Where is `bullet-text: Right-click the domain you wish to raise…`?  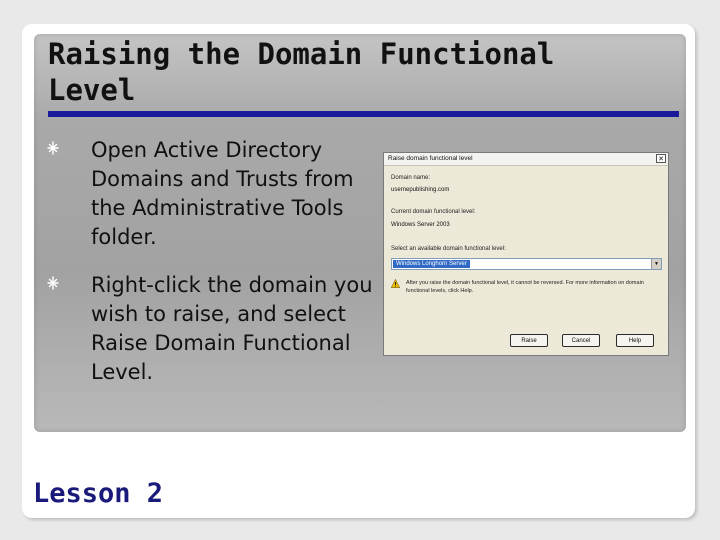 bullet-text: Right-click the domain you wish to raise… is located at coordinates (232, 328).